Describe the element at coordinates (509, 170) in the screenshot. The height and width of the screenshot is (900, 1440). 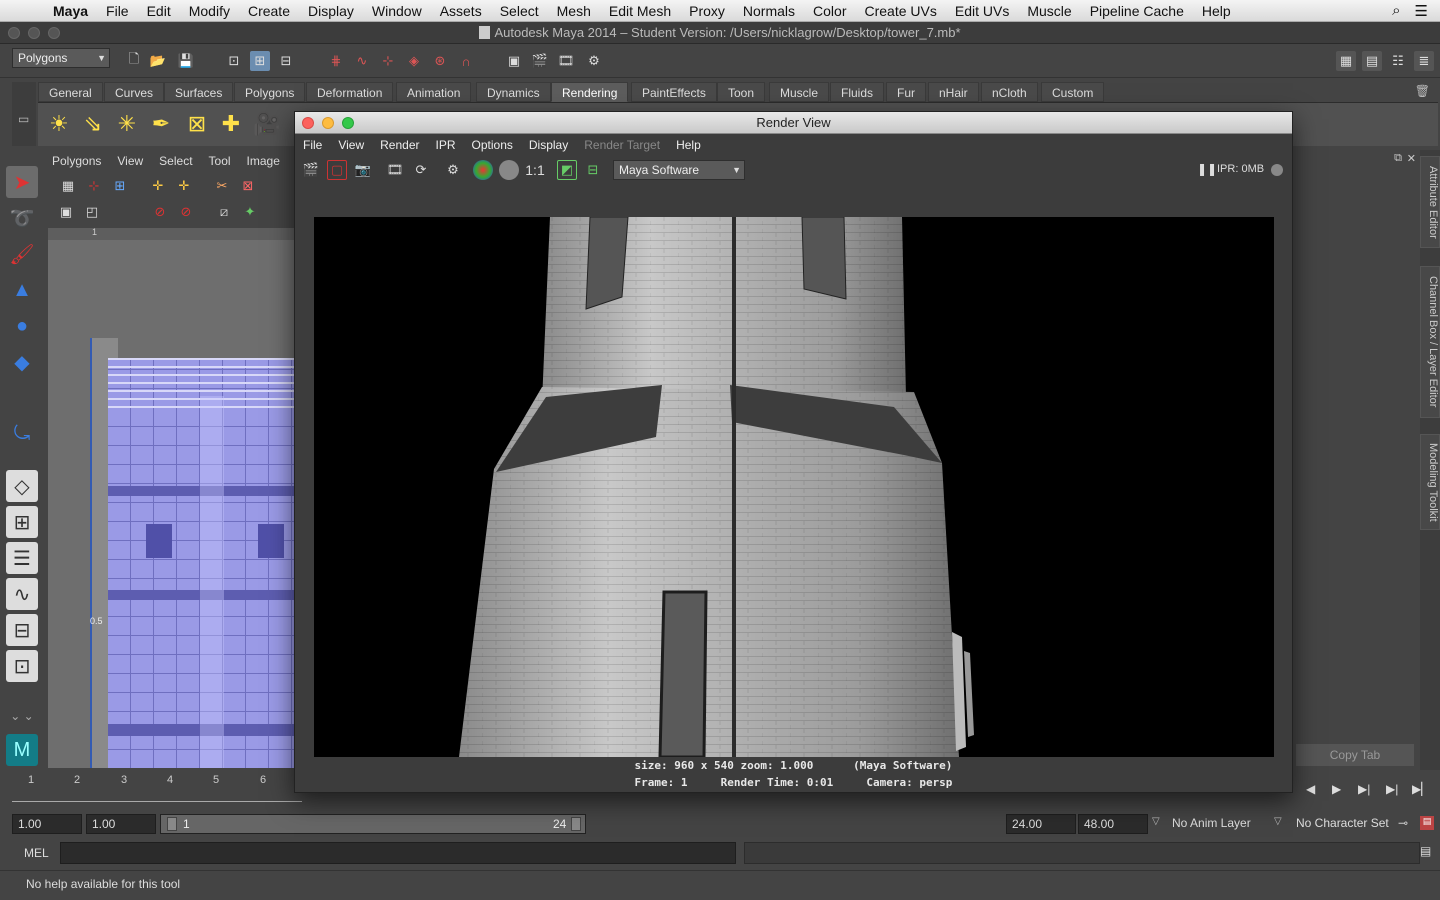
I see `alpha-channel-icon` at that location.